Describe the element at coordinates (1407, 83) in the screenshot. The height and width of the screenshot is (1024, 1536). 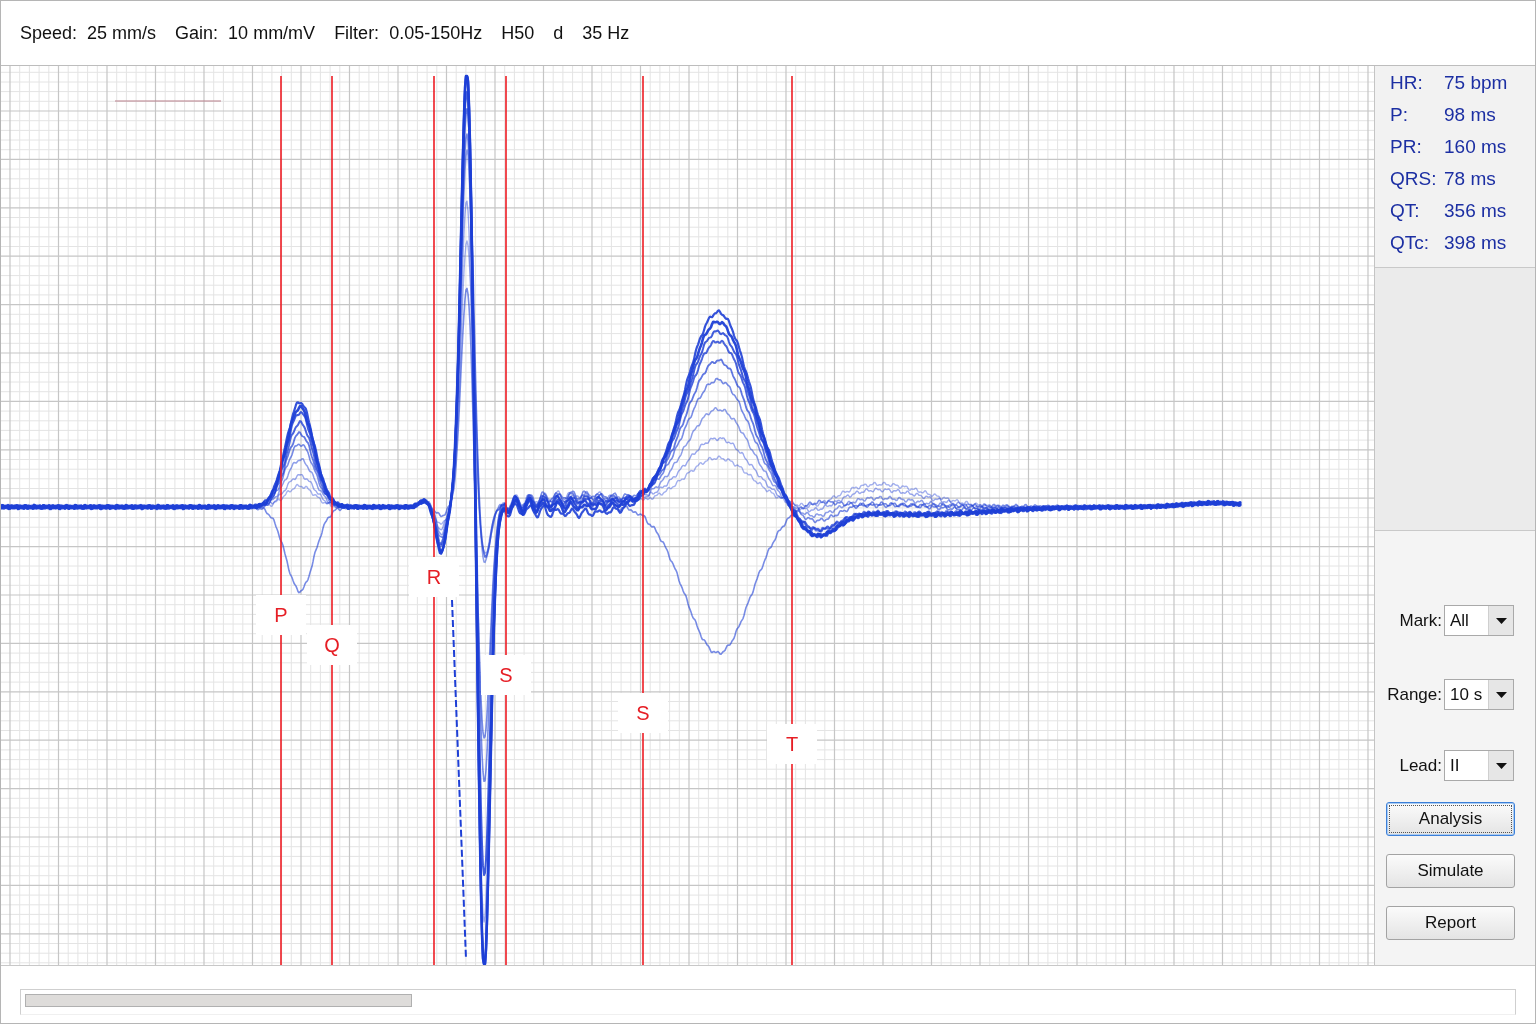
I see `measurement-label: HR:` at that location.